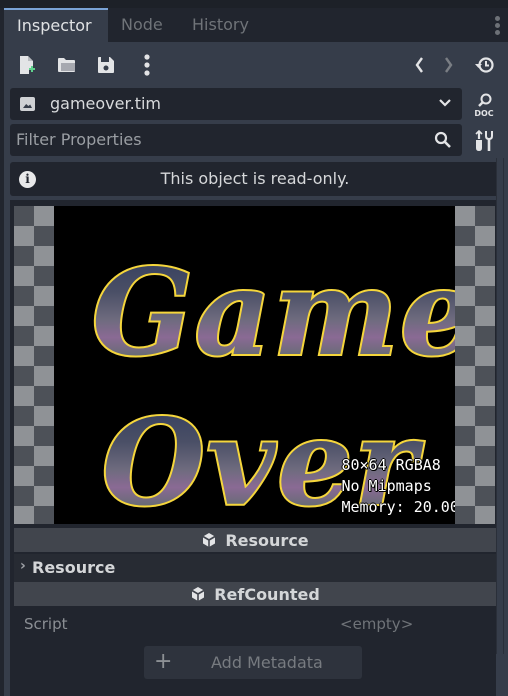 Image resolution: width=508 pixels, height=696 pixels. What do you see at coordinates (27, 104) in the screenshot?
I see `image-texture-icon` at bounding box center [27, 104].